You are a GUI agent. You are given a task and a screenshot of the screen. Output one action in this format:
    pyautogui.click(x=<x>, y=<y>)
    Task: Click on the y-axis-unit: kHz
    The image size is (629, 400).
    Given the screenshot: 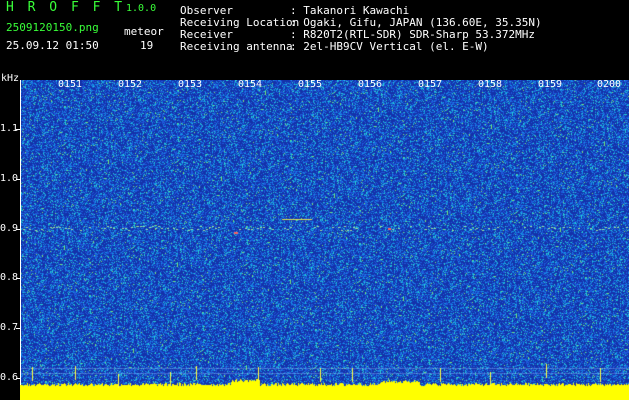 What is the action you would take?
    pyautogui.click(x=10, y=78)
    